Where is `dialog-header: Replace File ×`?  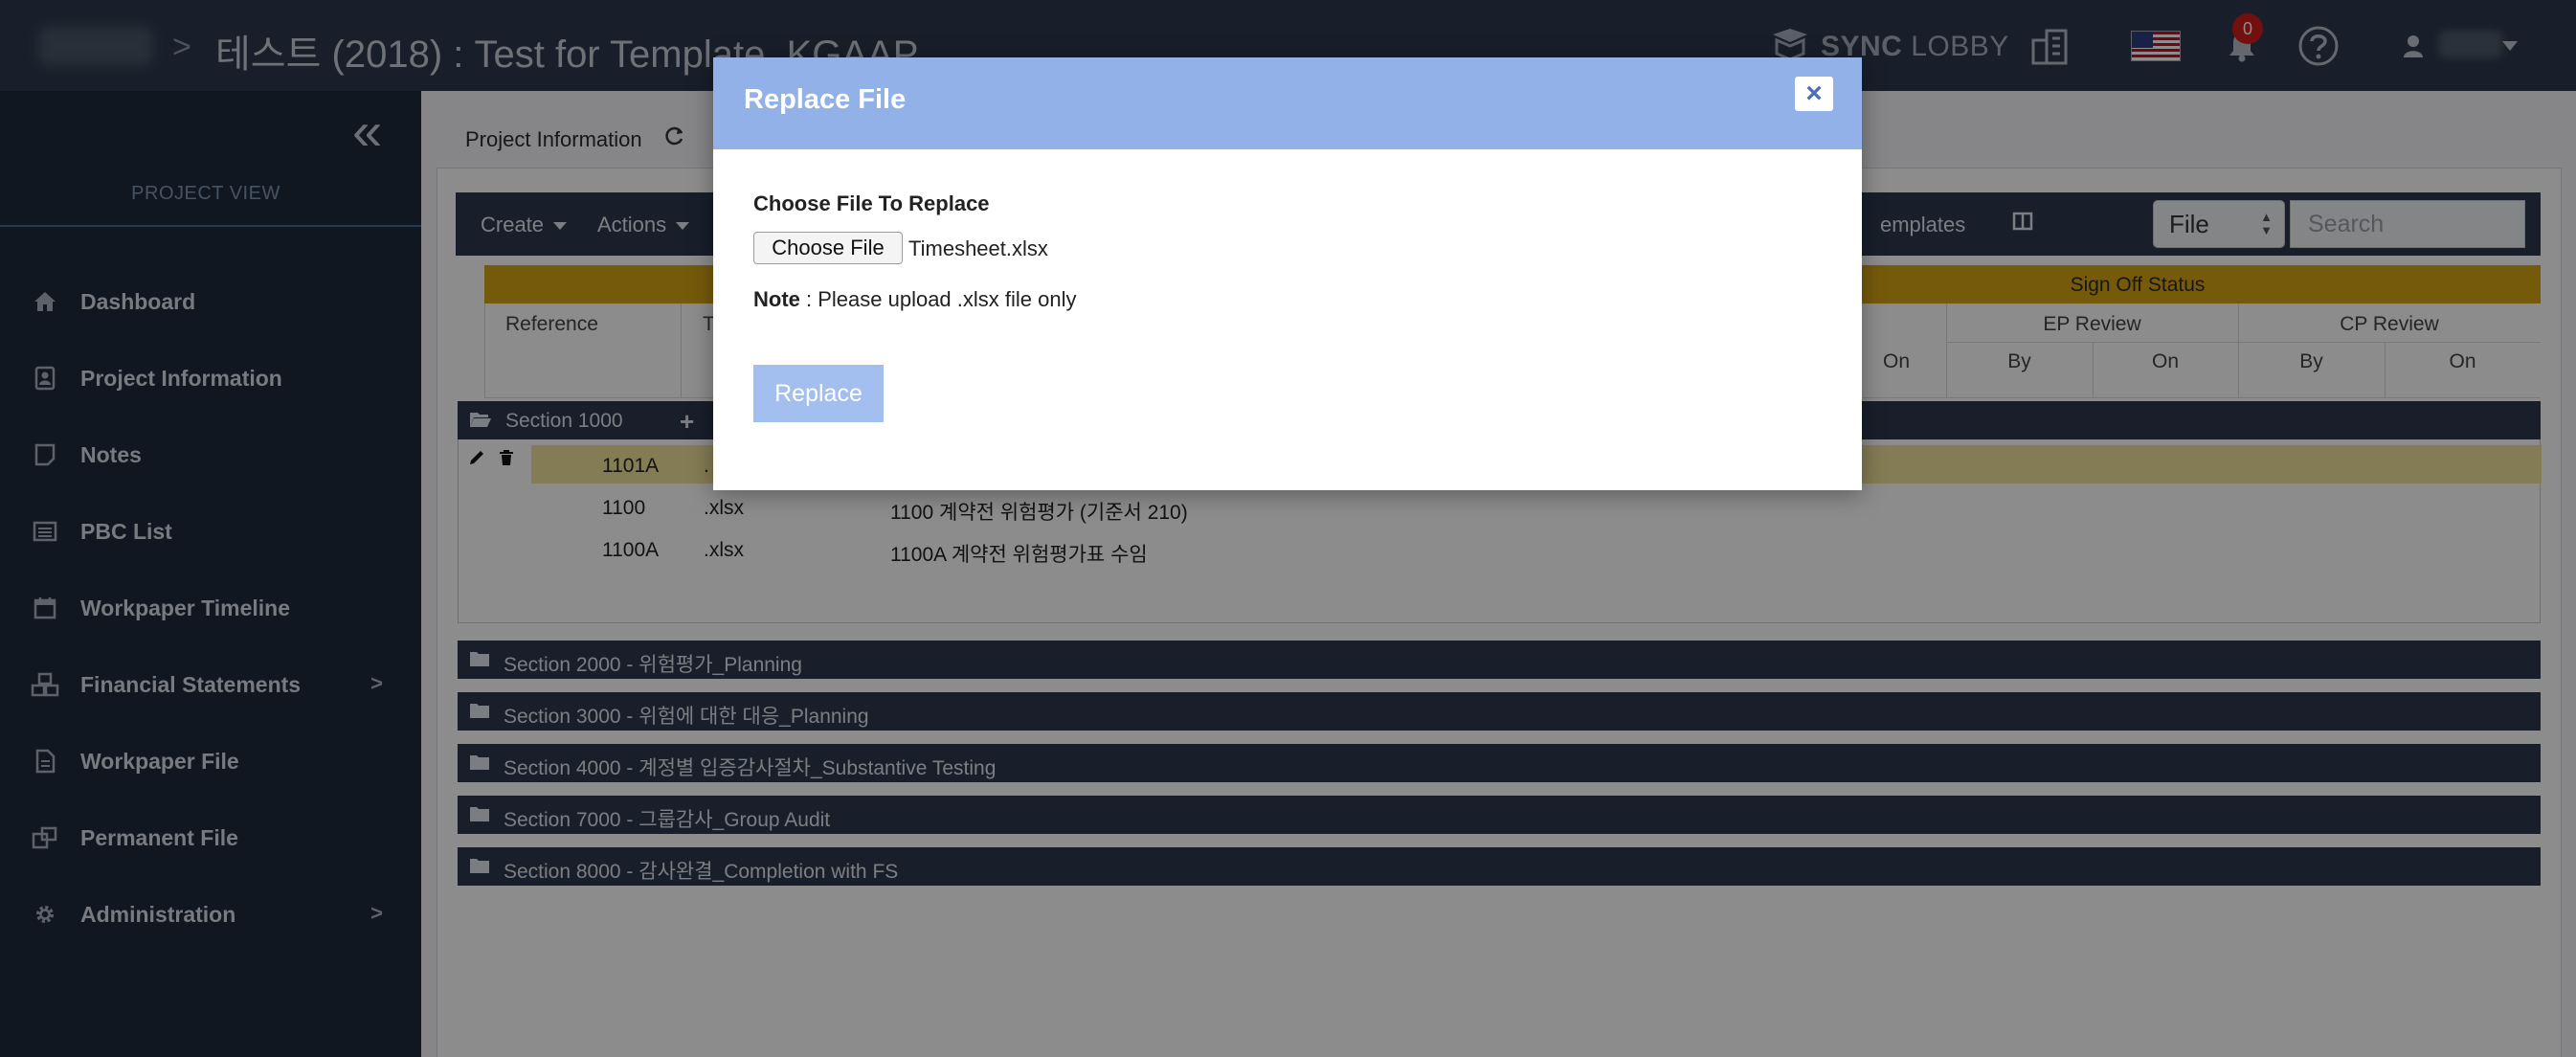 dialog-header: Replace File × is located at coordinates (1288, 103).